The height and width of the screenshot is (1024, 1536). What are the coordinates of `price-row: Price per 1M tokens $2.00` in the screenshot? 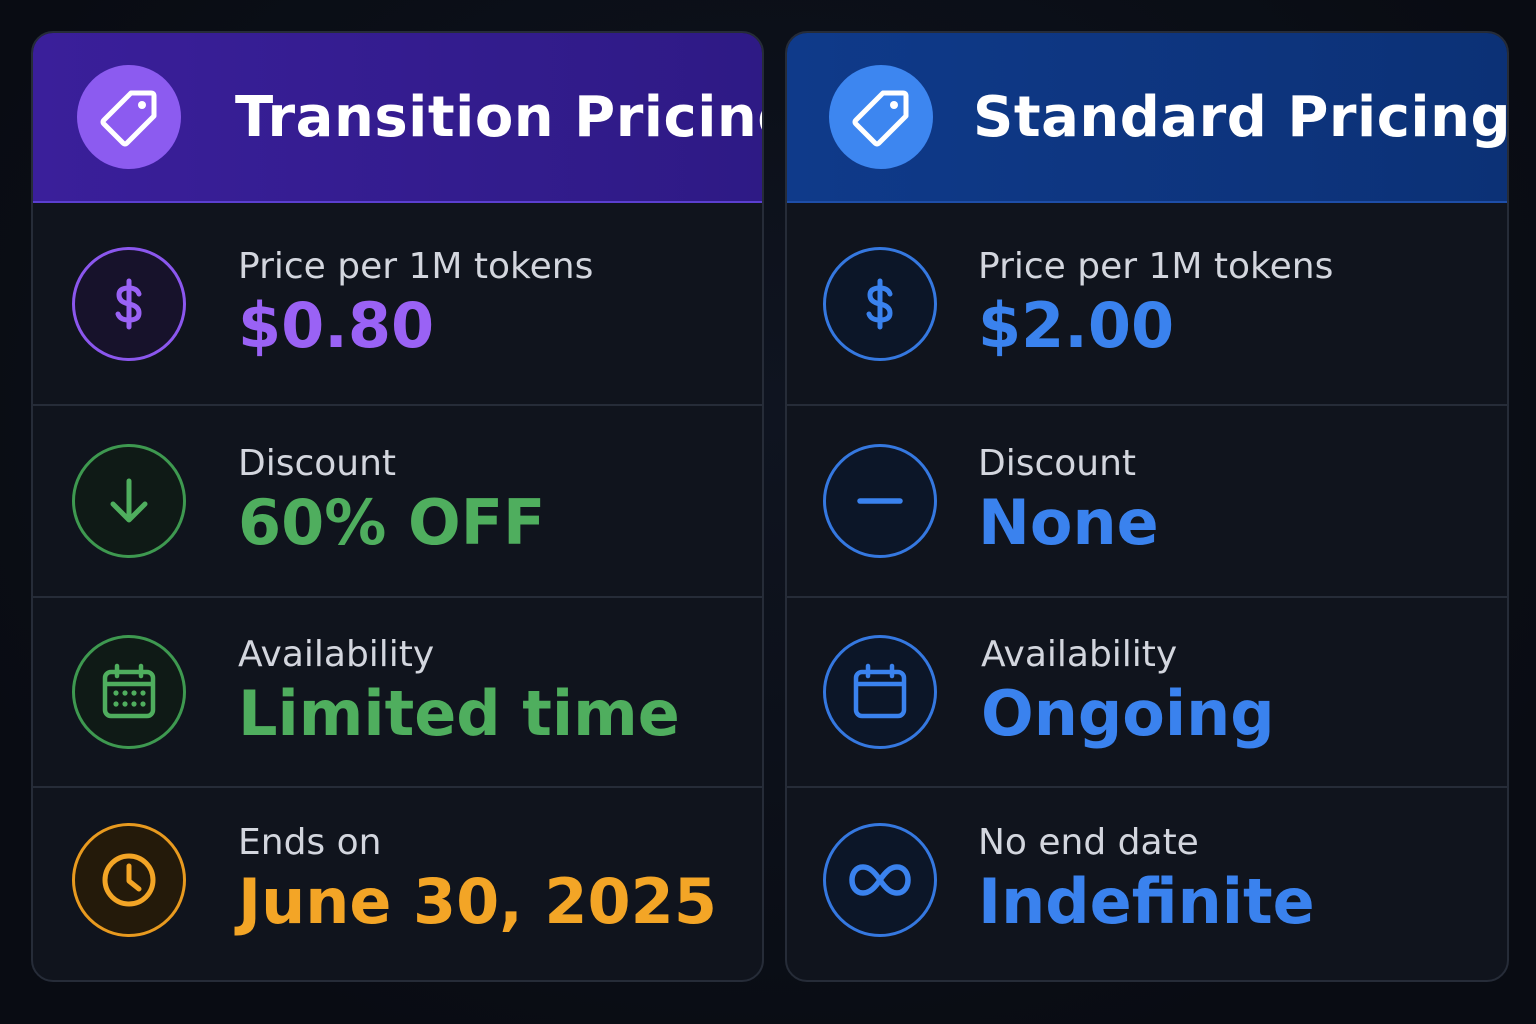 It's located at (1147, 304).